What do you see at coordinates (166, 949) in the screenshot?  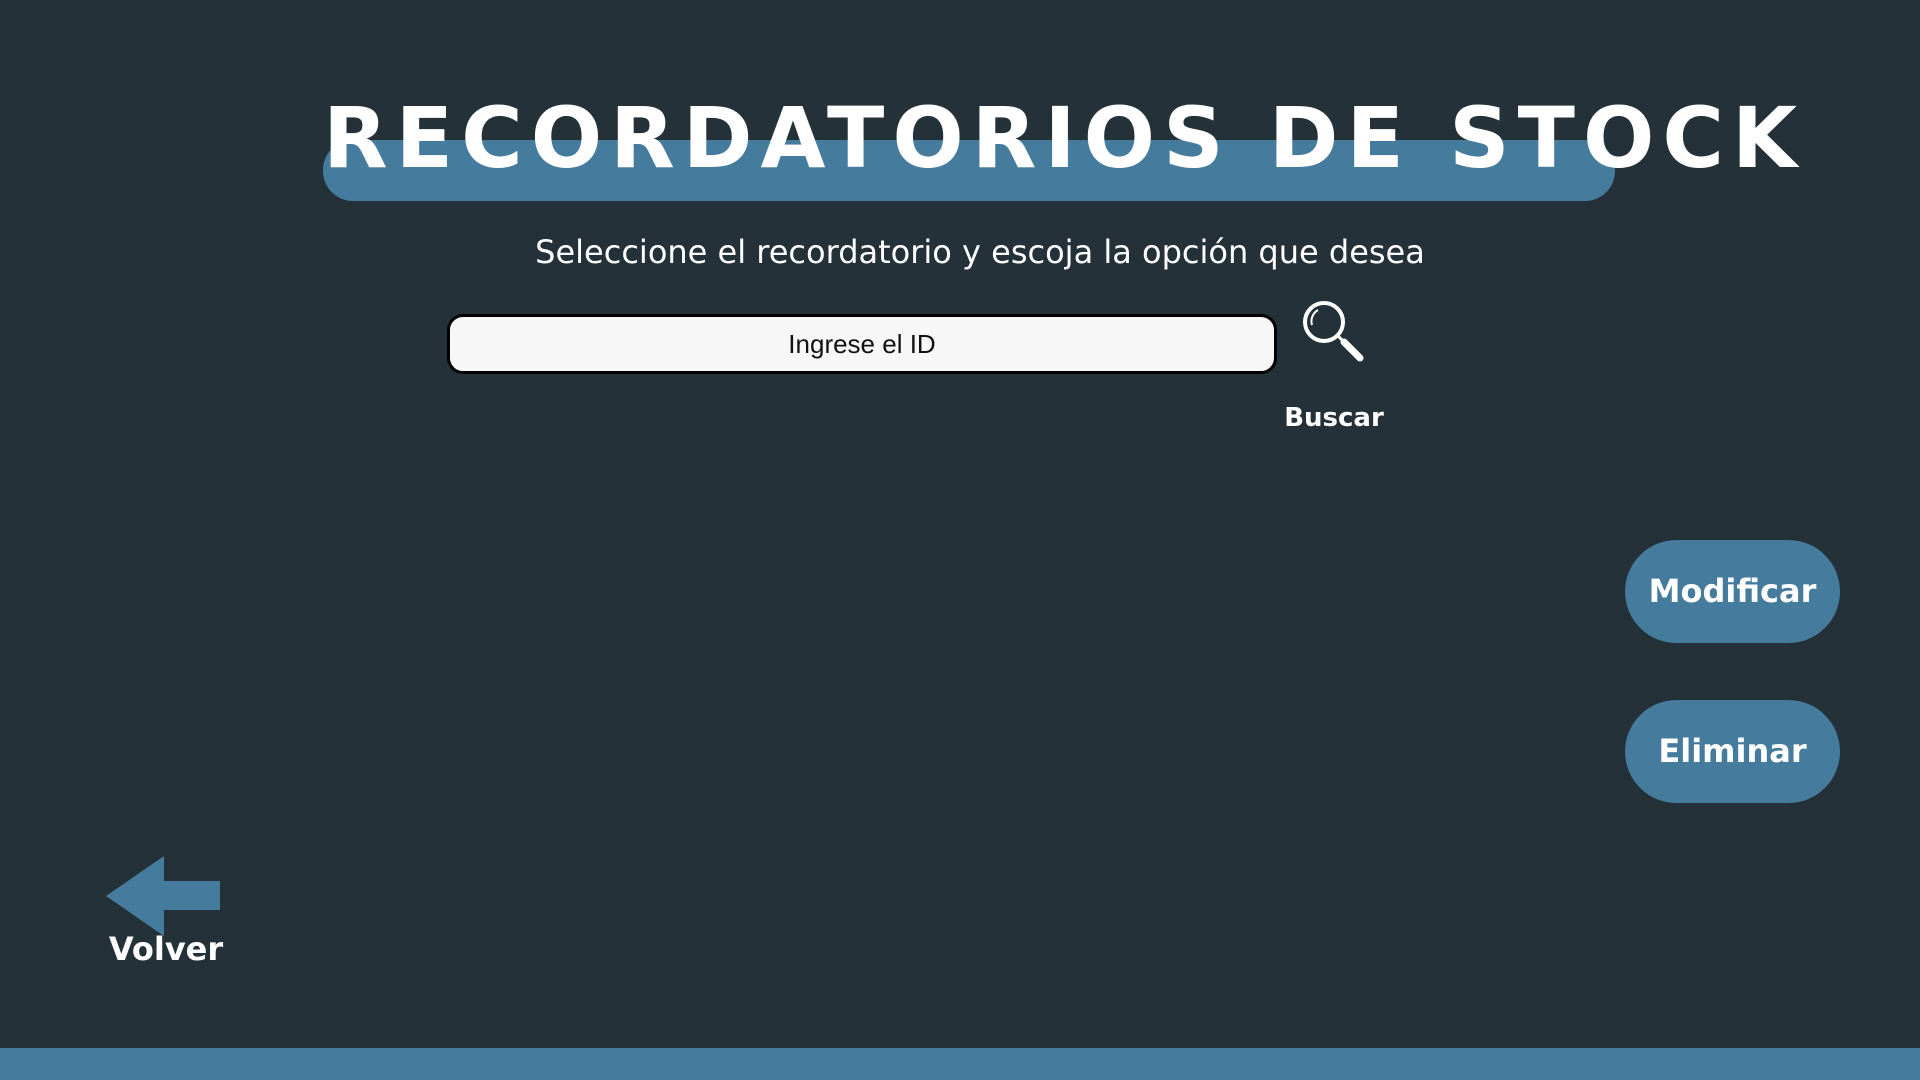 I see `back-button-label: Volver` at bounding box center [166, 949].